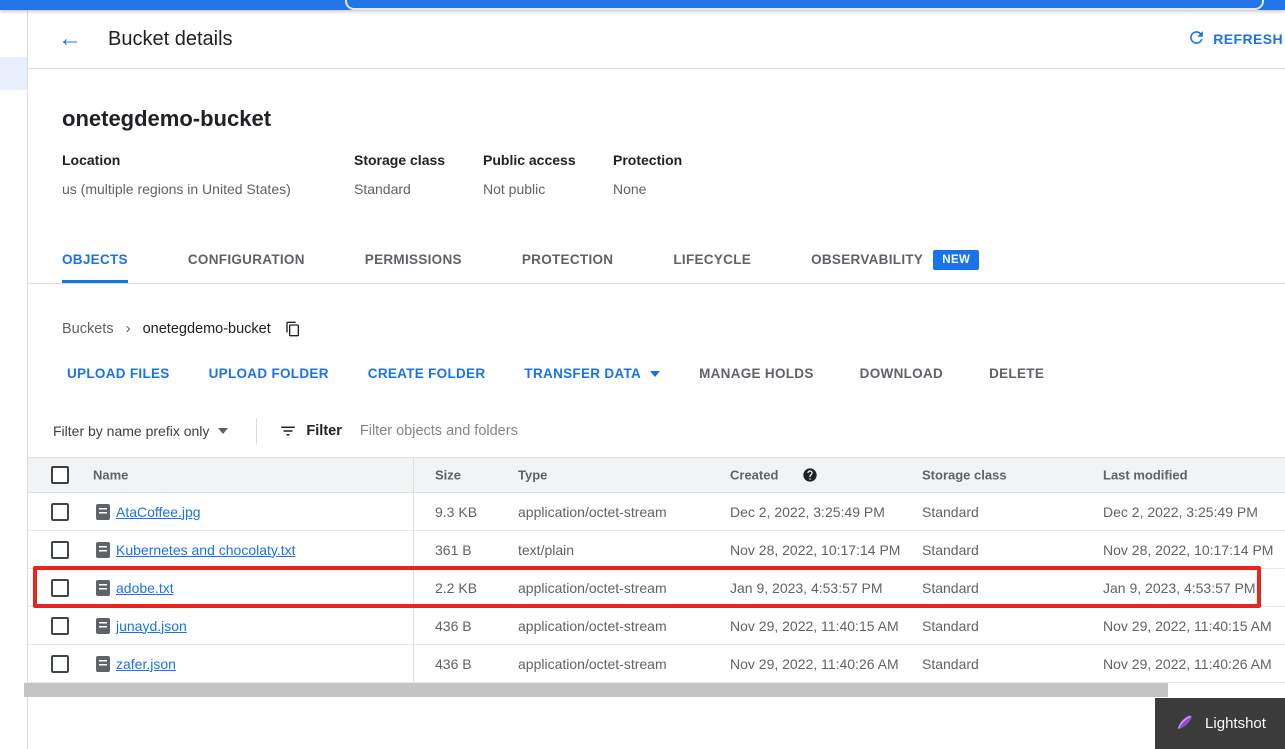  I want to click on tab-label: PERMISSIONS, so click(413, 259).